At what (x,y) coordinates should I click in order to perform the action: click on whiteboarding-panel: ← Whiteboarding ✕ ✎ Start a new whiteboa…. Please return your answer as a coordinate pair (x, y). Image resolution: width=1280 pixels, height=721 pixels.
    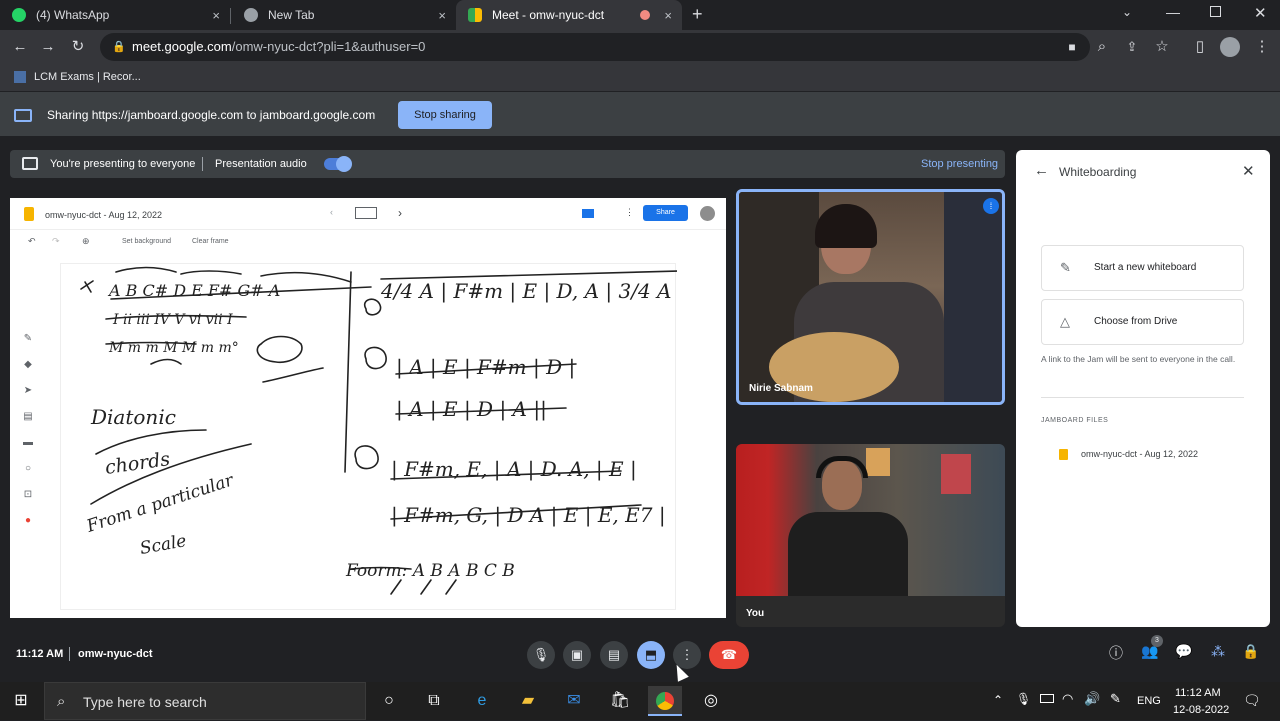
    Looking at the image, I should click on (1143, 388).